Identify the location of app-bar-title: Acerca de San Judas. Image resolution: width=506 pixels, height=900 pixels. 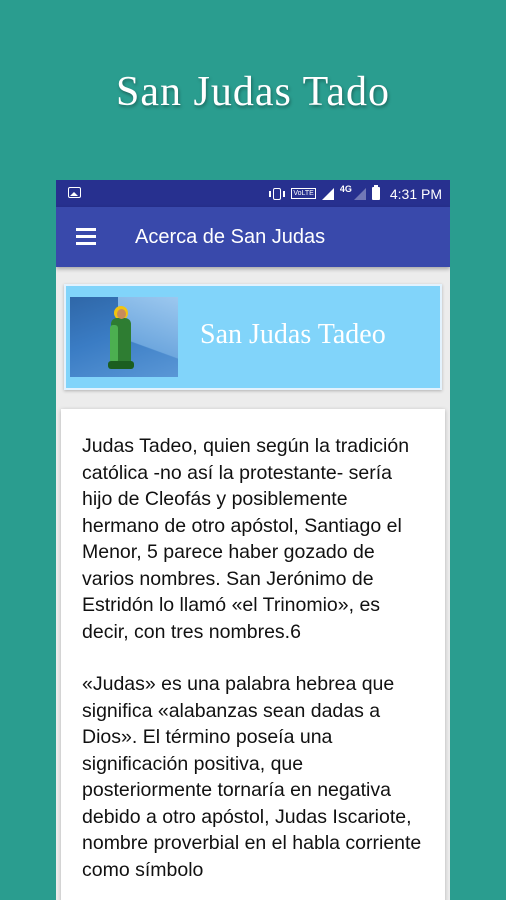
(230, 237).